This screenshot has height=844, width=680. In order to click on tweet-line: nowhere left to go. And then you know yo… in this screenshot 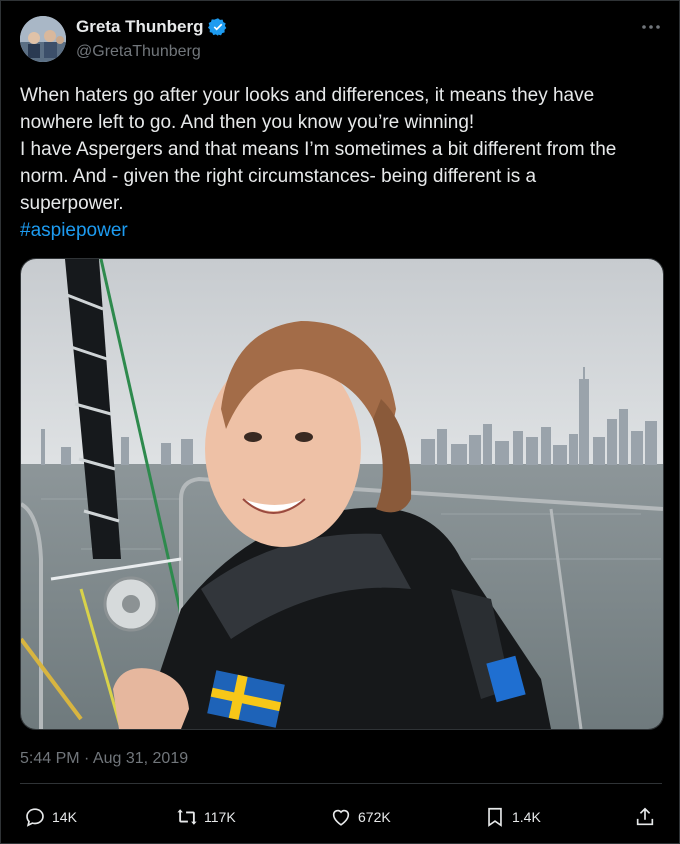, I will do `click(247, 122)`.